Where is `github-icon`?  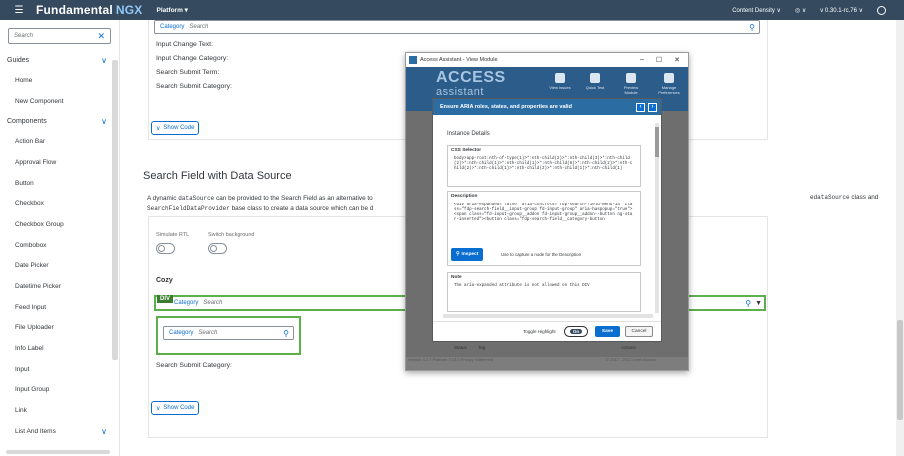 github-icon is located at coordinates (881, 10).